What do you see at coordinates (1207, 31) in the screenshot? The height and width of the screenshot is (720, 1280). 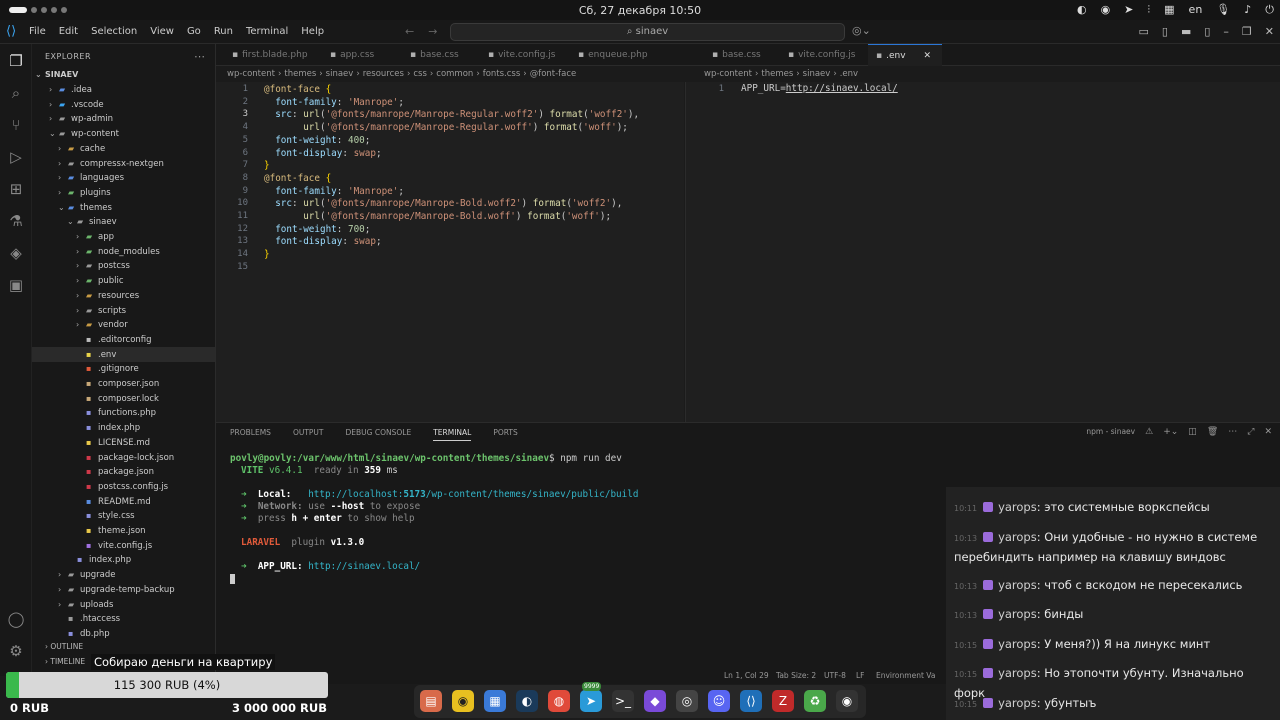 I see `toggle-secondary-icon: ▯` at bounding box center [1207, 31].